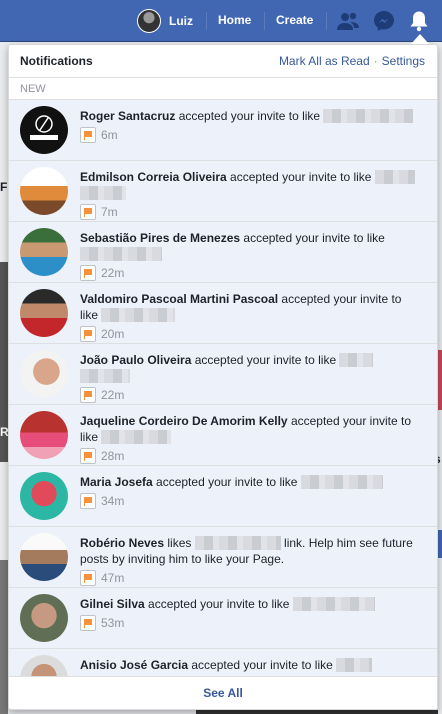 Image resolution: width=442 pixels, height=714 pixels. Describe the element at coordinates (440, 544) in the screenshot. I see `background-button-right` at that location.